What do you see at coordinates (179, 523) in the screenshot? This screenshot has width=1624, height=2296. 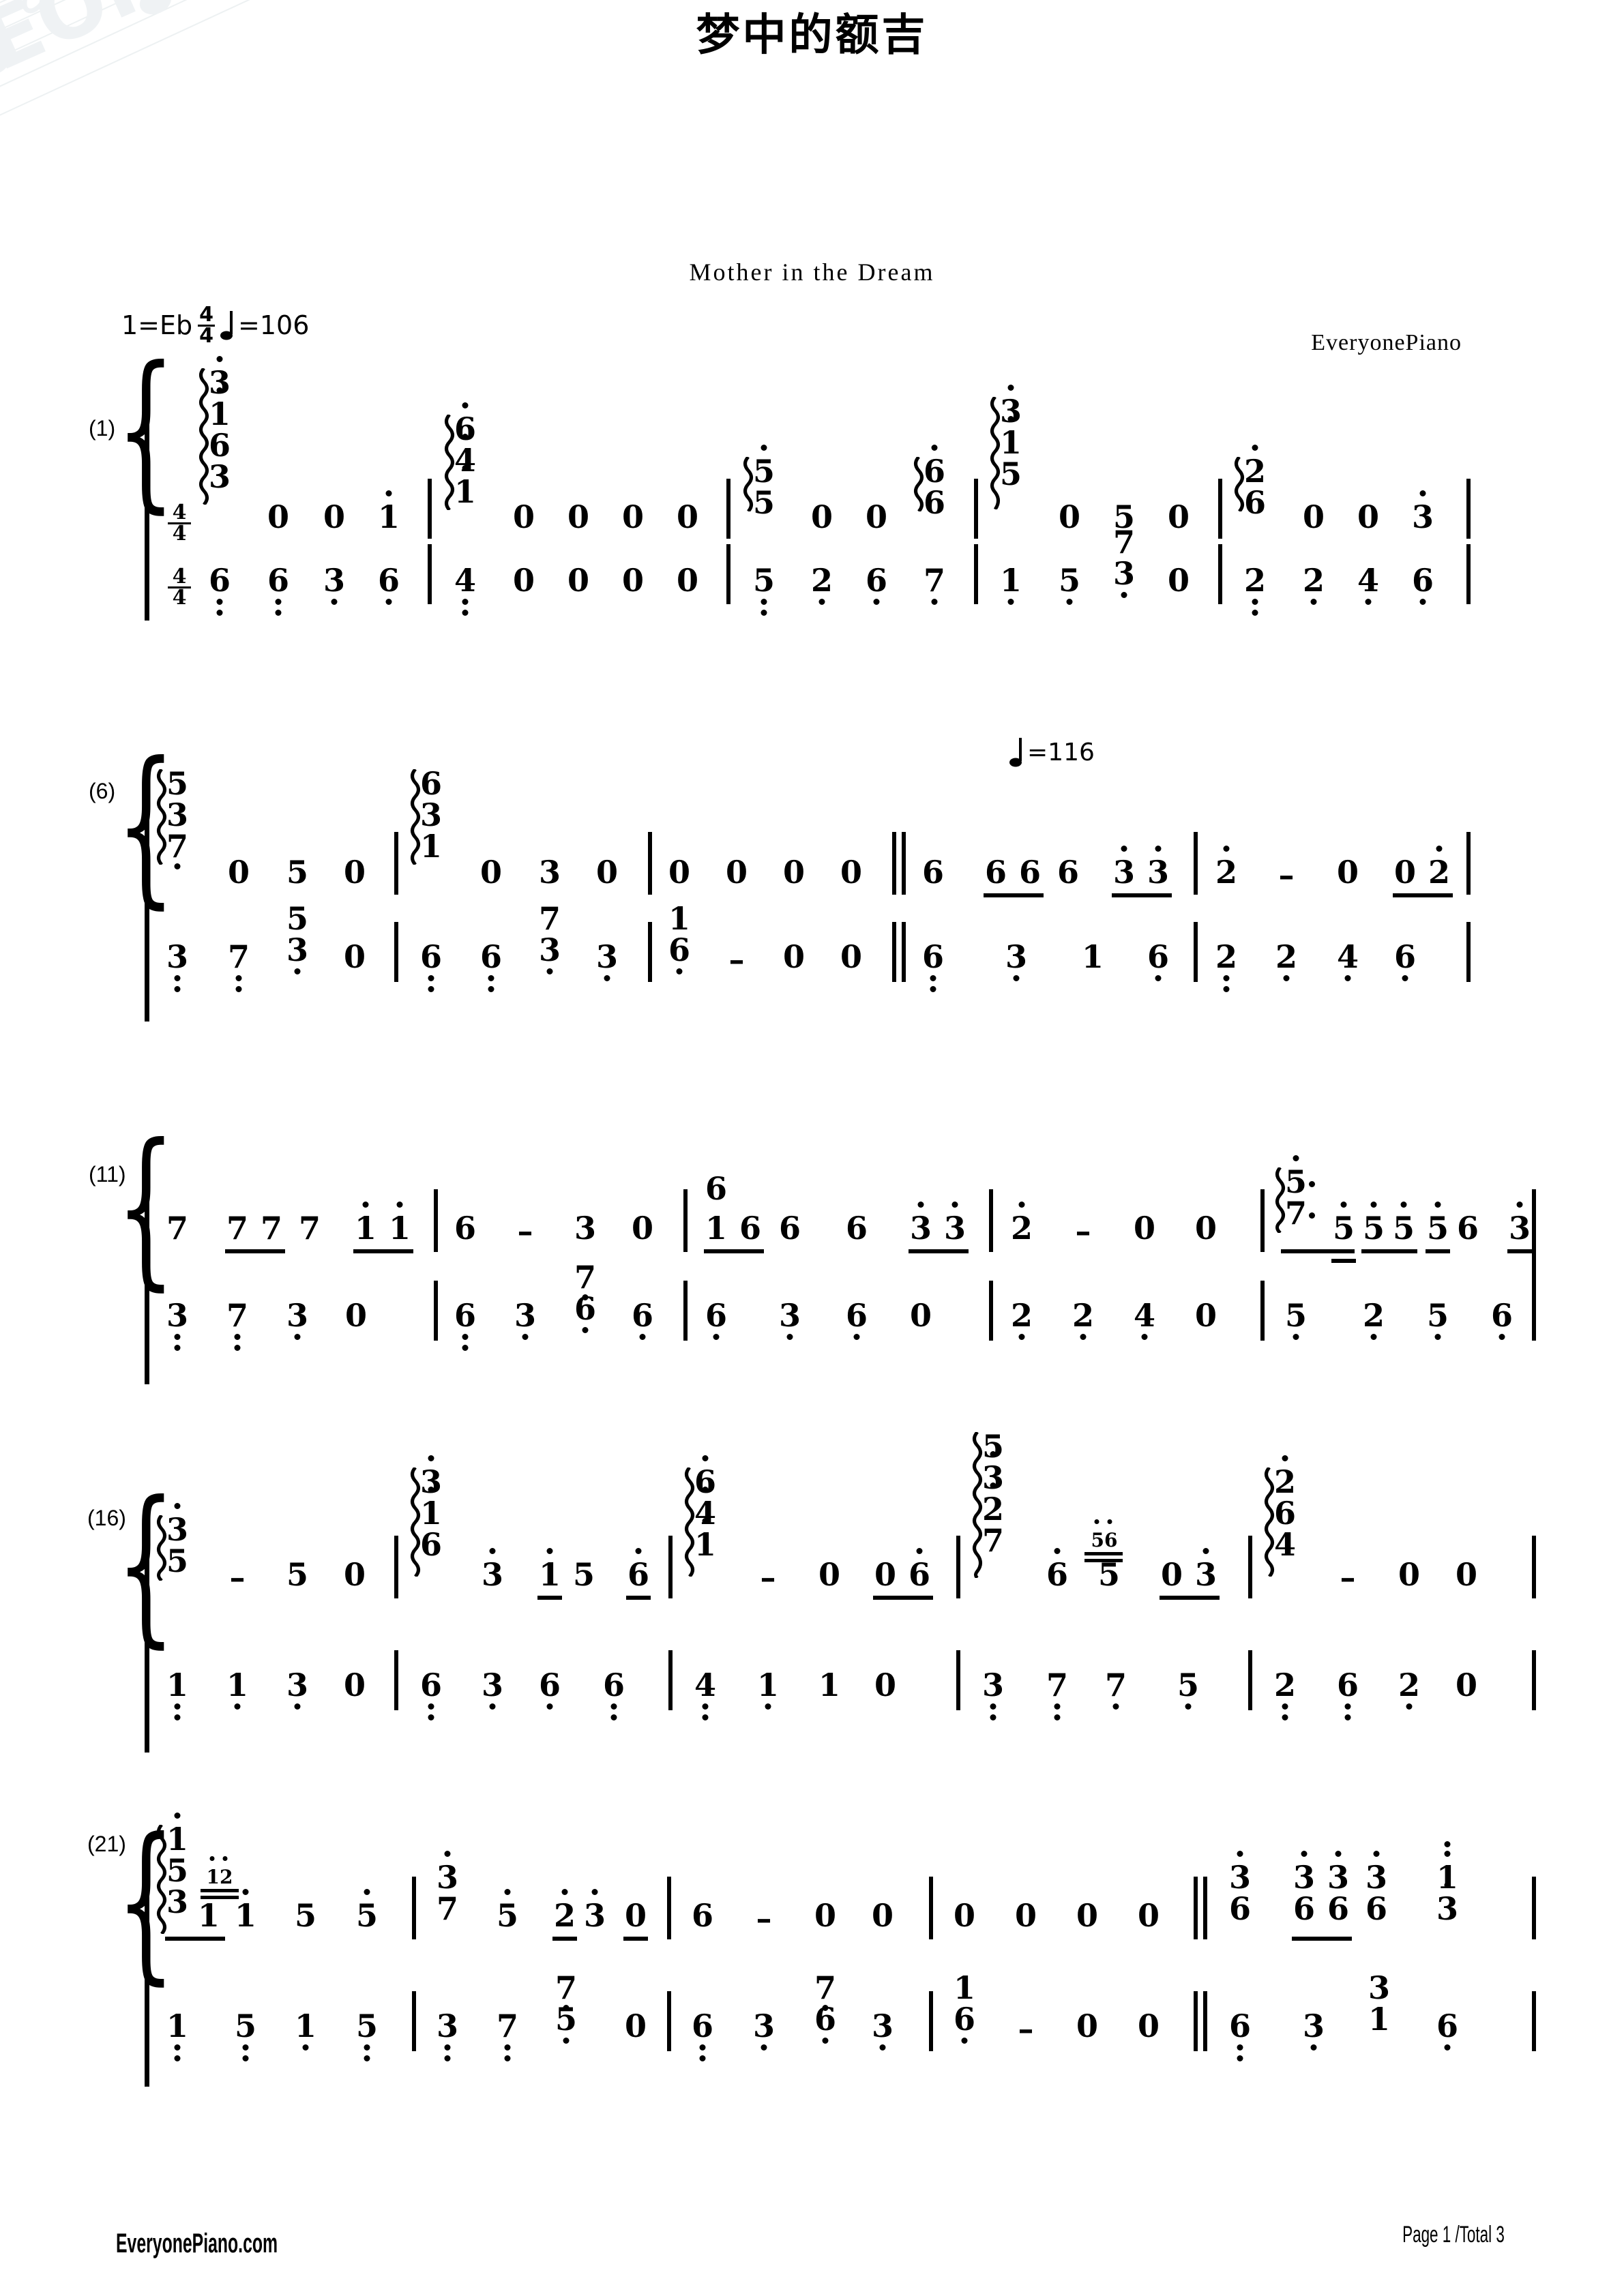 I see `rh-time-signature: 44` at bounding box center [179, 523].